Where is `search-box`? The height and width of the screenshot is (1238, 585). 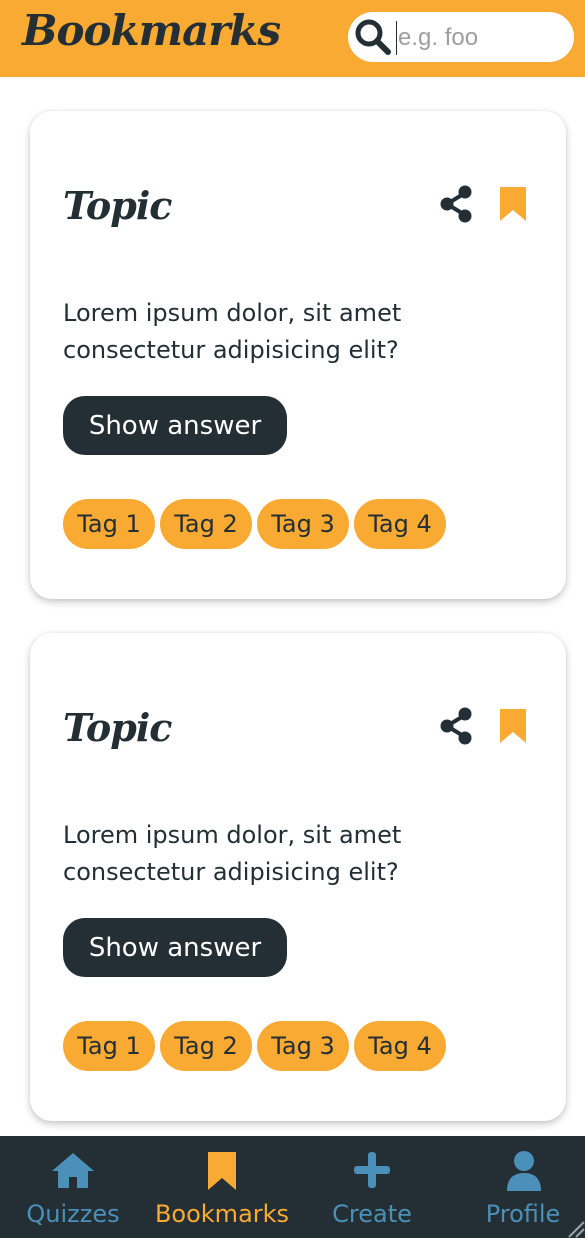
search-box is located at coordinates (461, 37).